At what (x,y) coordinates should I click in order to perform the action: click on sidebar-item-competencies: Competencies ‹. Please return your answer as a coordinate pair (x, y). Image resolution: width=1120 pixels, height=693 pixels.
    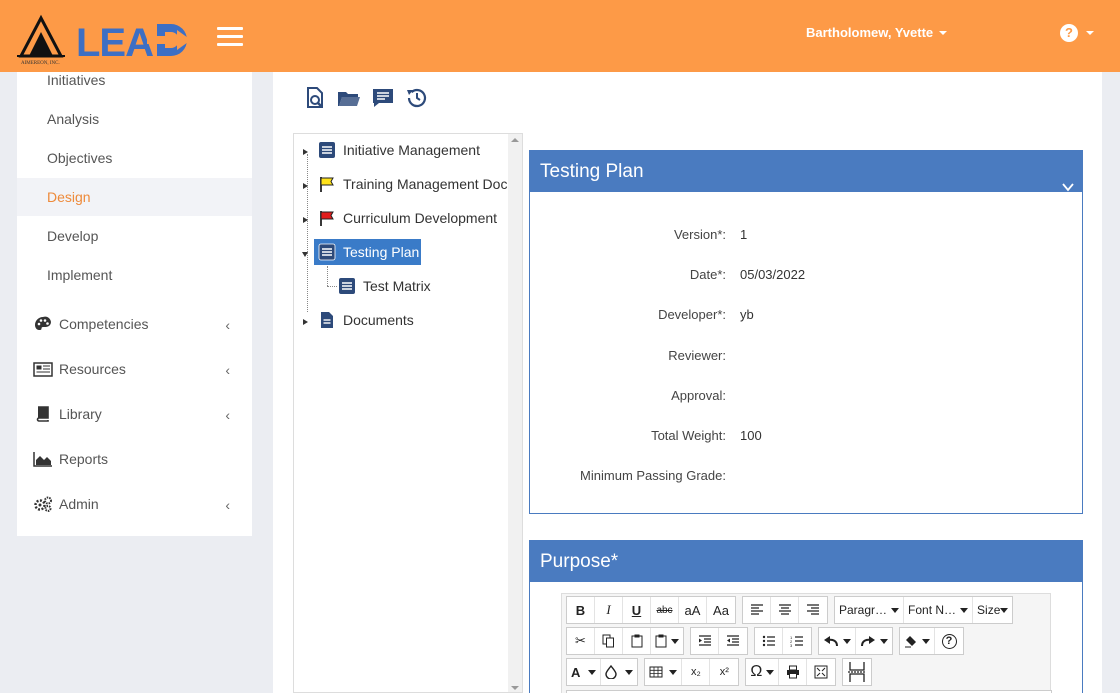
    Looking at the image, I should click on (134, 324).